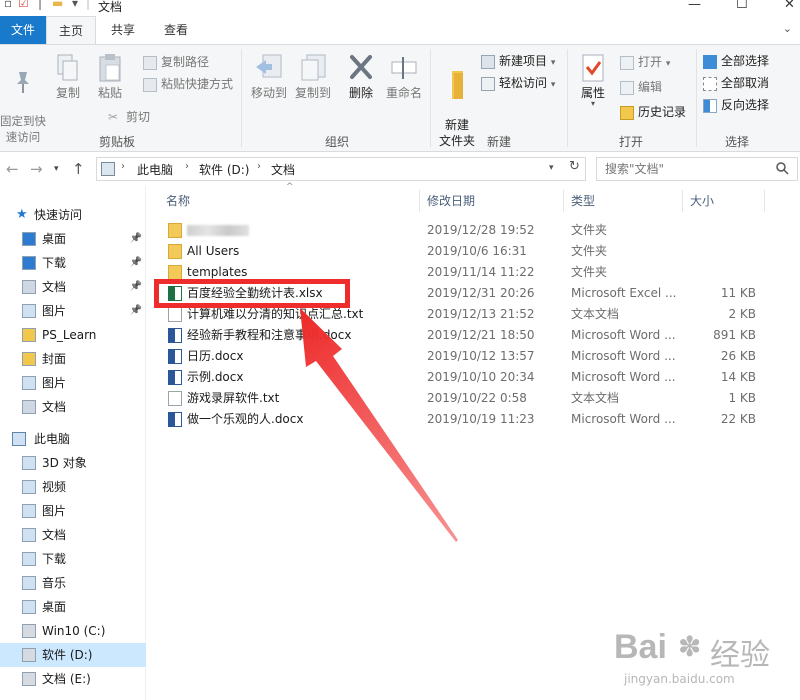 This screenshot has width=800, height=700. What do you see at coordinates (135, 262) in the screenshot?
I see `pin-icon: 📌` at bounding box center [135, 262].